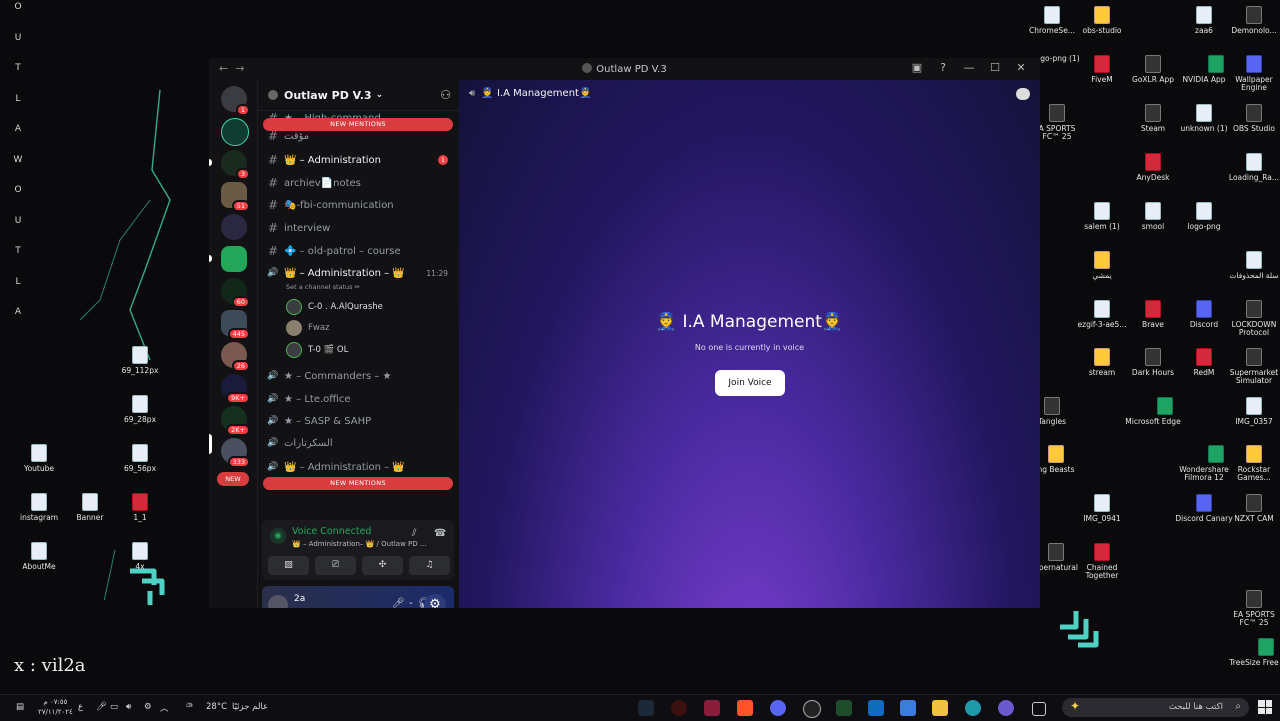 The height and width of the screenshot is (721, 1280). Describe the element at coordinates (250, 707) in the screenshot. I see `weather-text: عالم جزئيًا` at that location.